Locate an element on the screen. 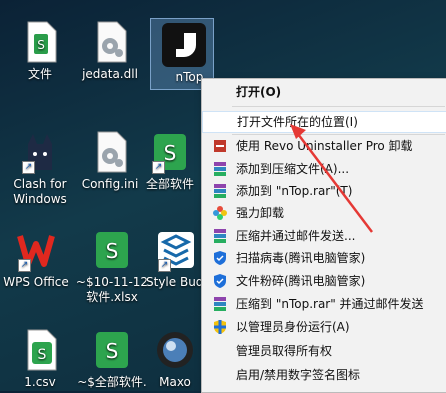 Image resolution: width=446 pixels, height=393 pixels. desktop-icon-folder: S 文件 is located at coordinates (40, 51).